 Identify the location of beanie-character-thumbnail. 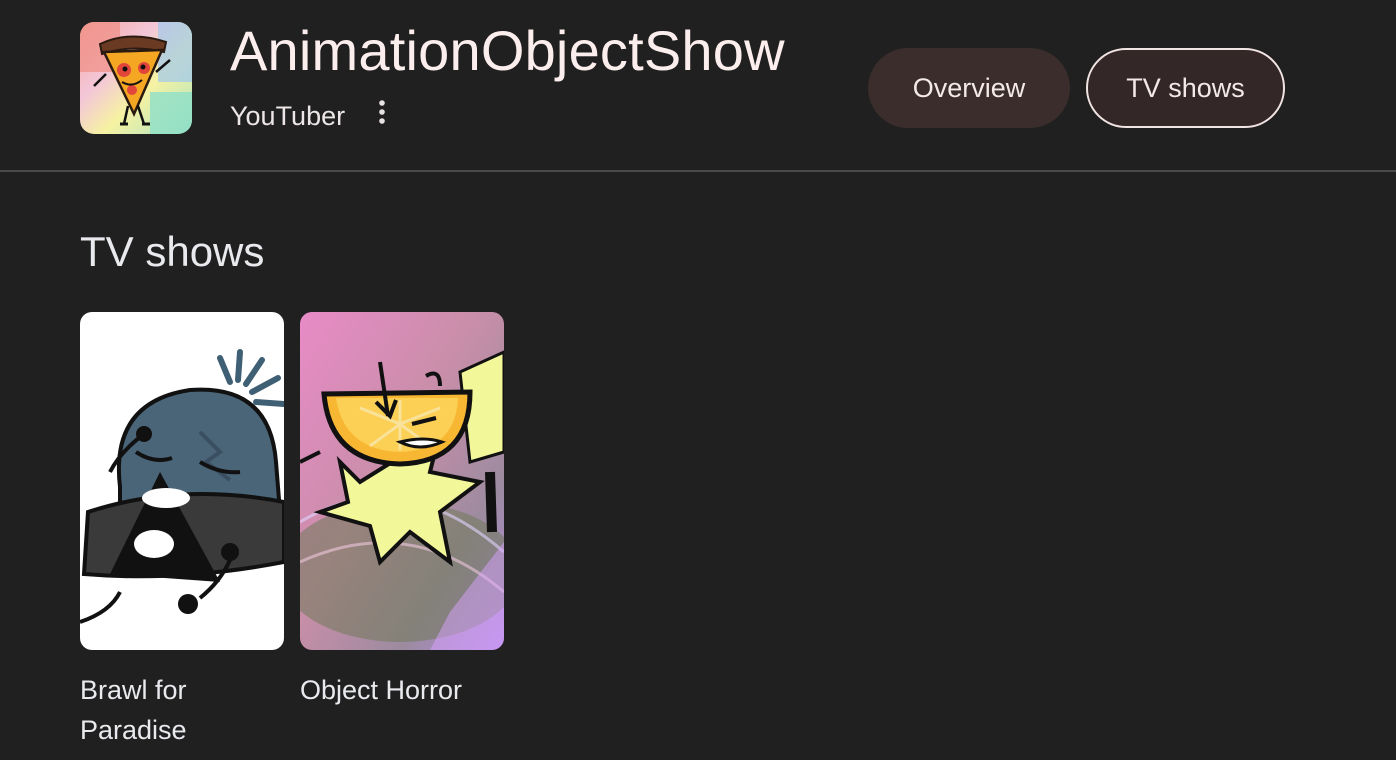
(182, 481).